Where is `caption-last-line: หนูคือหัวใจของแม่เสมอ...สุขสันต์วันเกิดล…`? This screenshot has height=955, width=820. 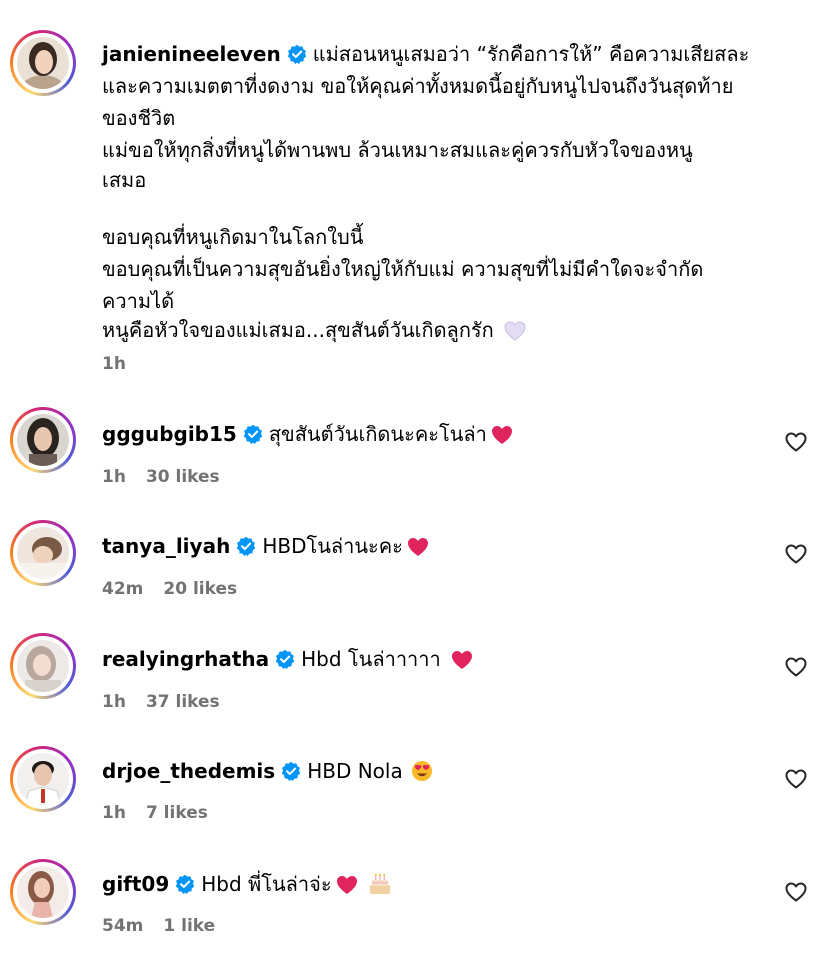 caption-last-line: หนูคือหัวใจของแม่เสมอ...สุขสันต์วันเกิดล… is located at coordinates (314, 330).